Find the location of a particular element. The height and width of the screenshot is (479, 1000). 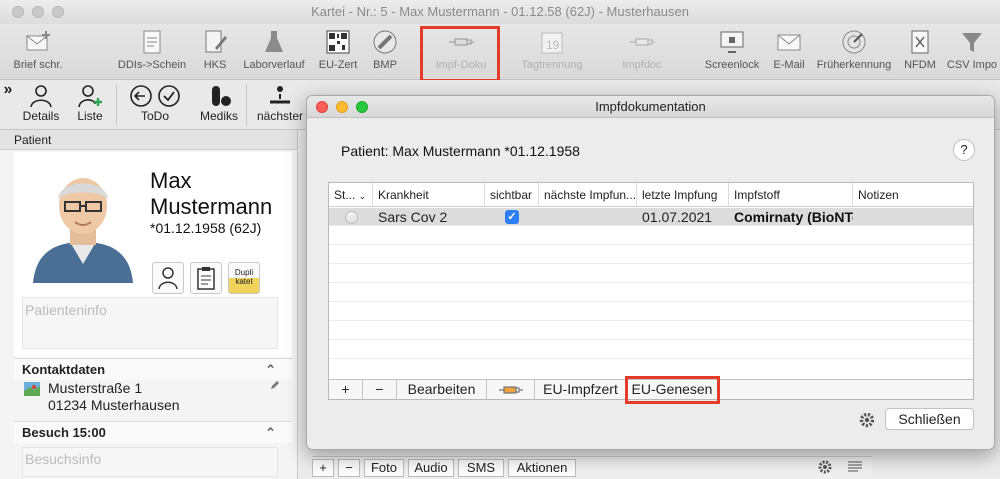

dialog-patient-line: Patient: Max Mustermann *01.12.1958 is located at coordinates (460, 151).